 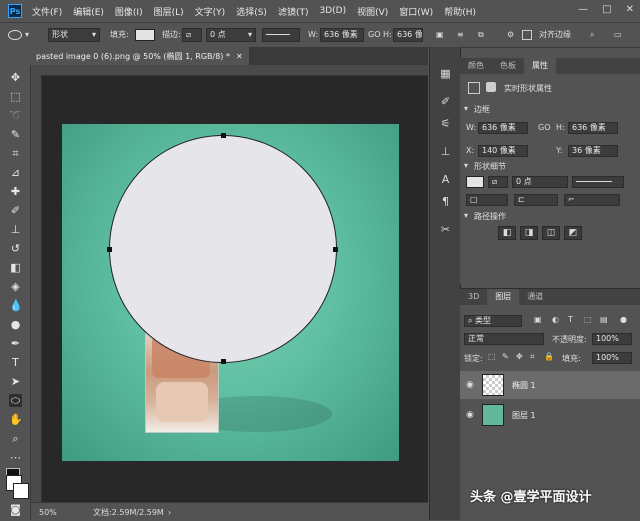 I want to click on bounds-height-field: 636 像素, so click(x=593, y=128).